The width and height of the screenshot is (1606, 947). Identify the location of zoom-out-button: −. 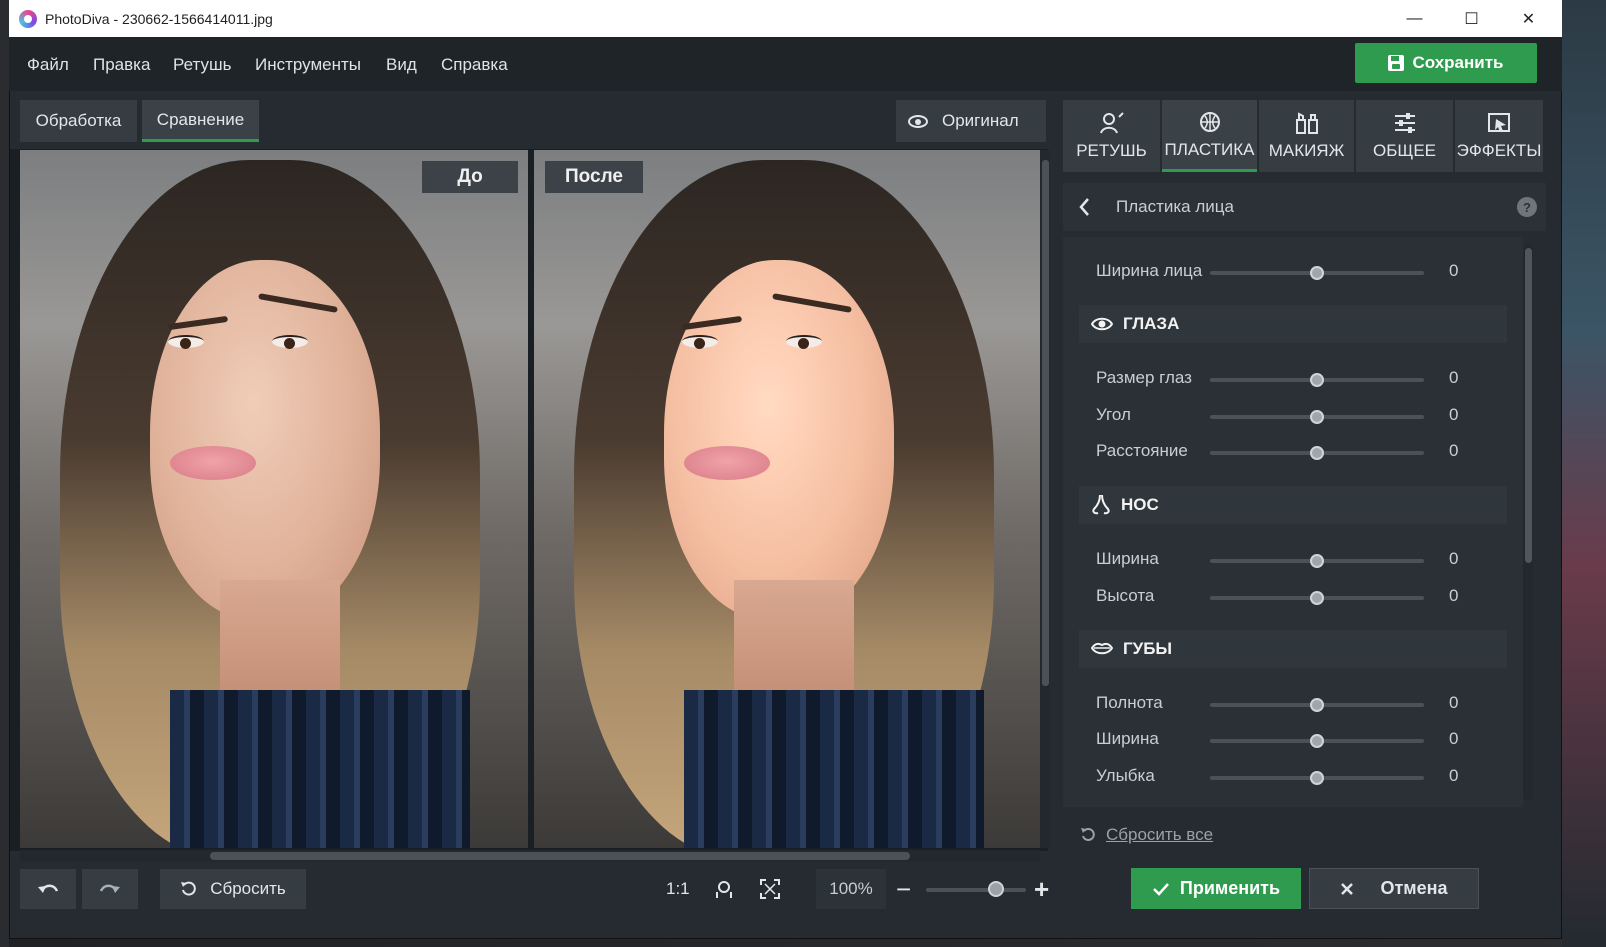
(906, 889).